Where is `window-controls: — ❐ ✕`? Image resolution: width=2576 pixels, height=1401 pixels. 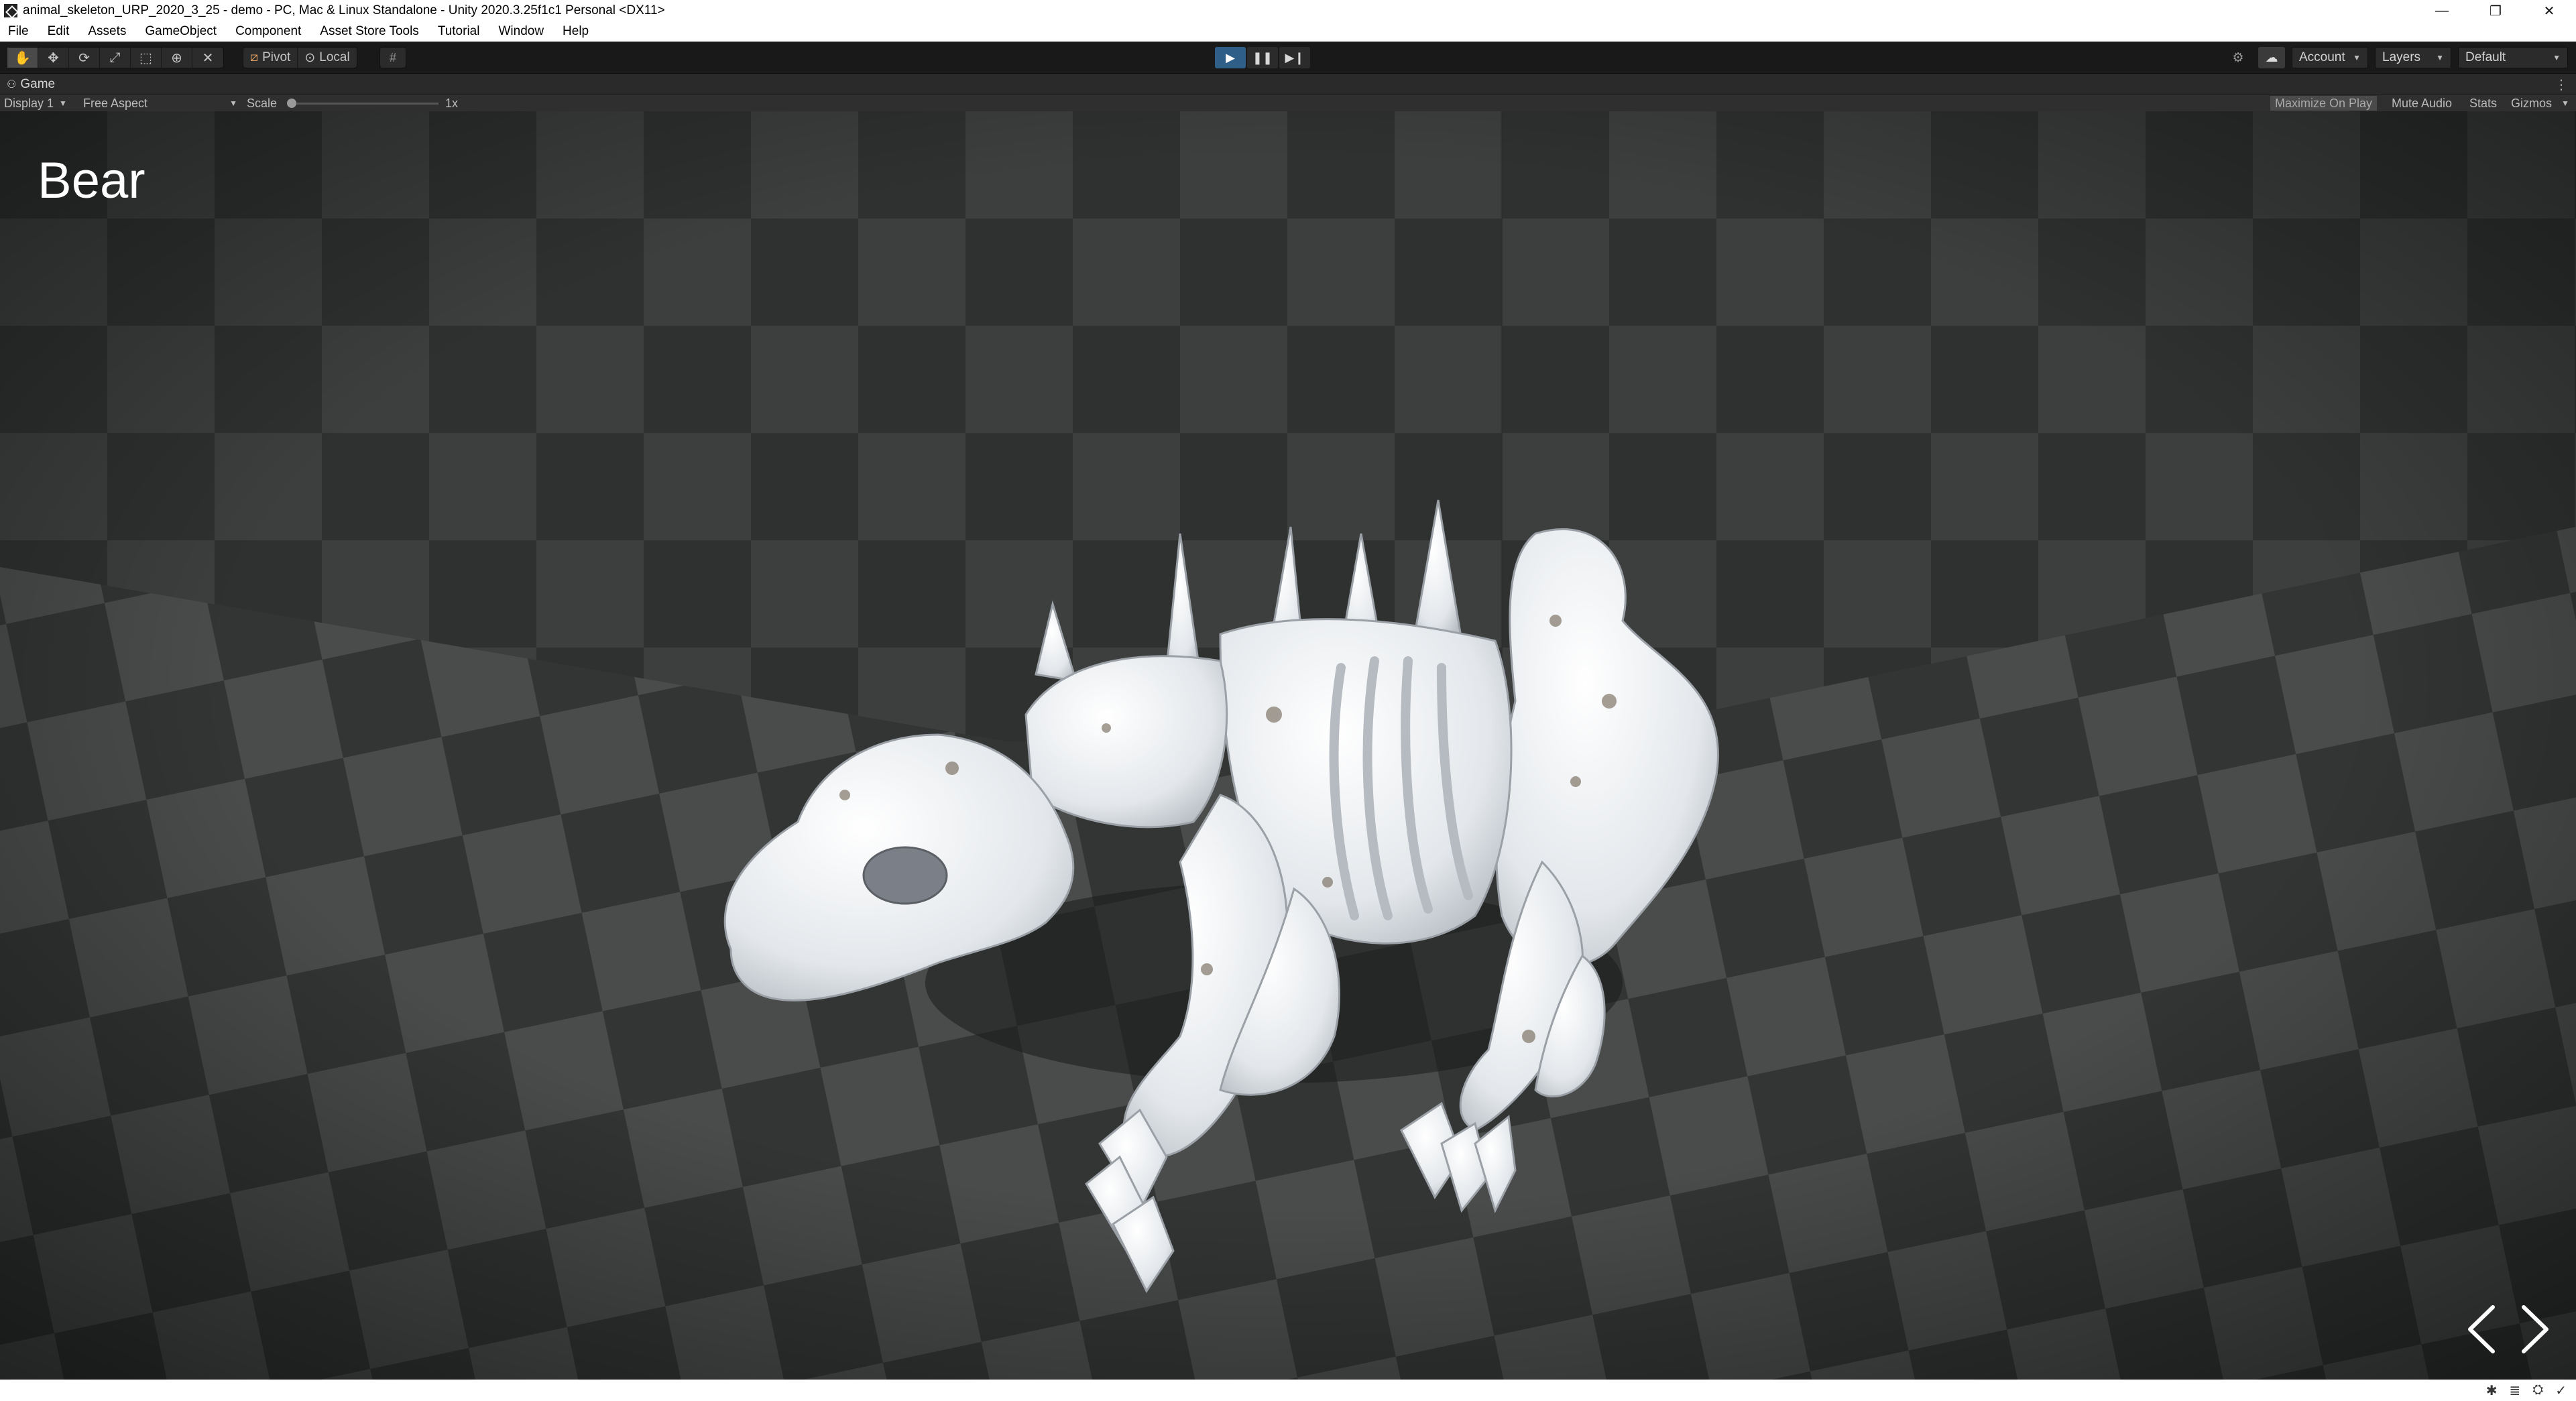
window-controls: — ❐ ✕ is located at coordinates (2495, 11).